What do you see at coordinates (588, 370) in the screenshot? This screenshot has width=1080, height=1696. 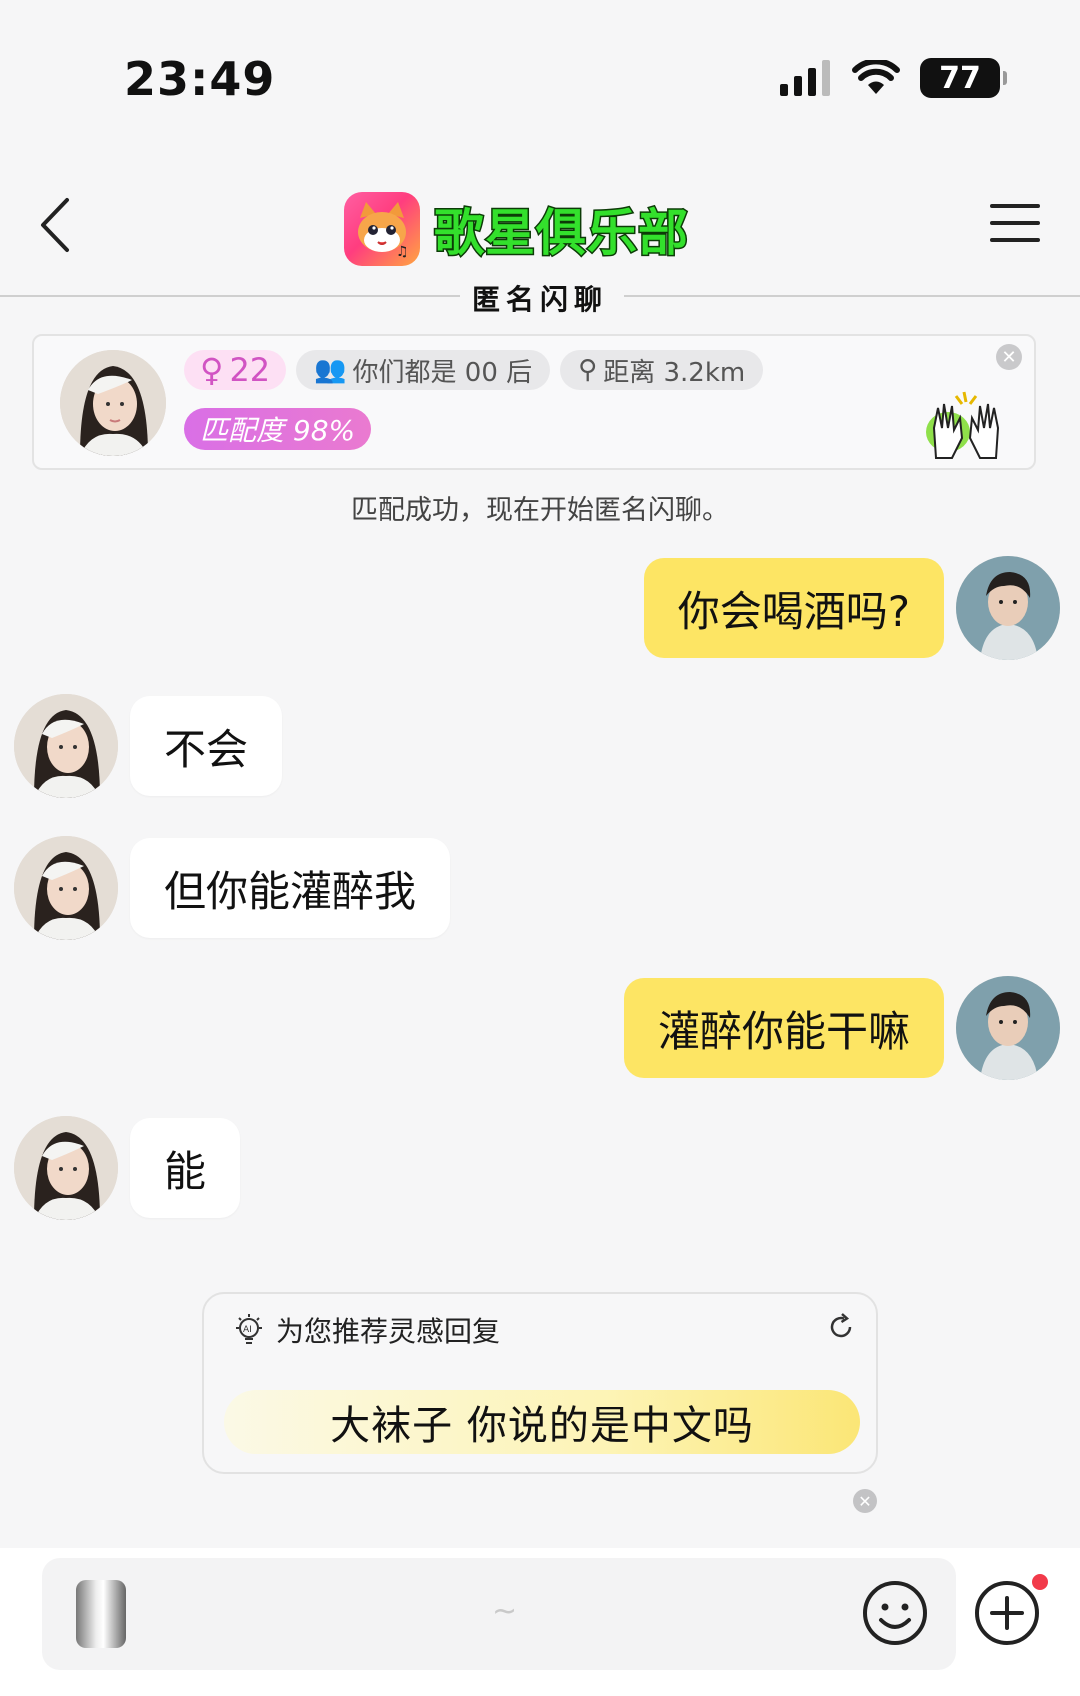 I see `running-icon: ⚲` at bounding box center [588, 370].